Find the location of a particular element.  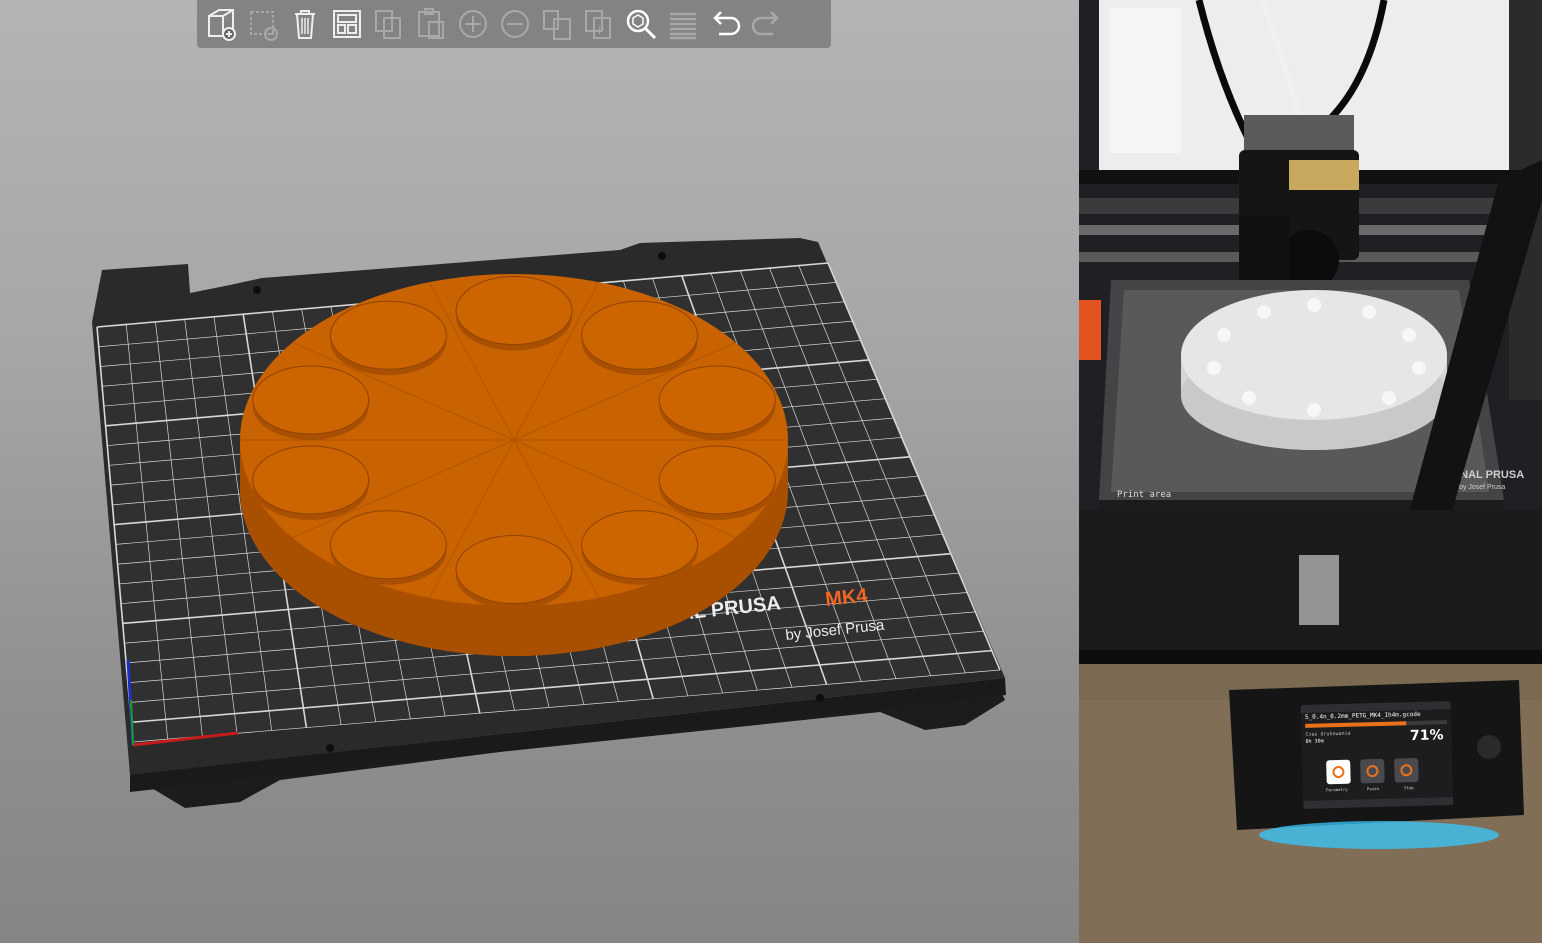

add-instance-button is located at coordinates (473, 24).